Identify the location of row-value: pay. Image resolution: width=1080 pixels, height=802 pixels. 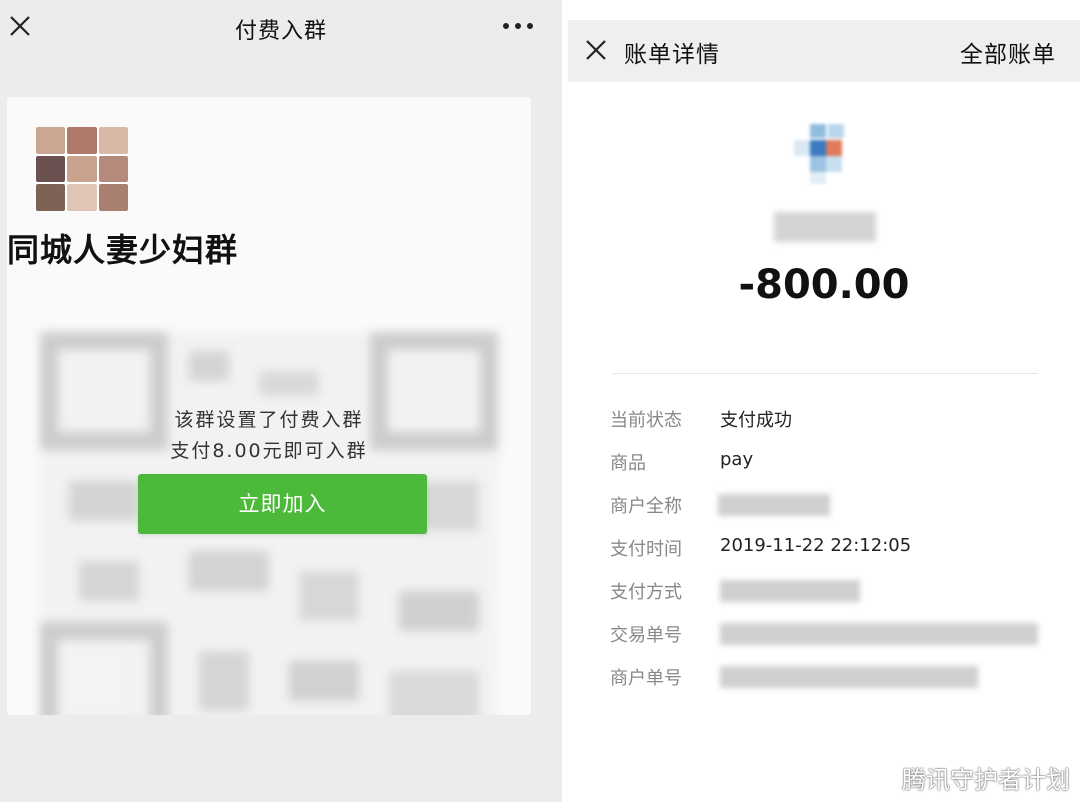
(737, 459).